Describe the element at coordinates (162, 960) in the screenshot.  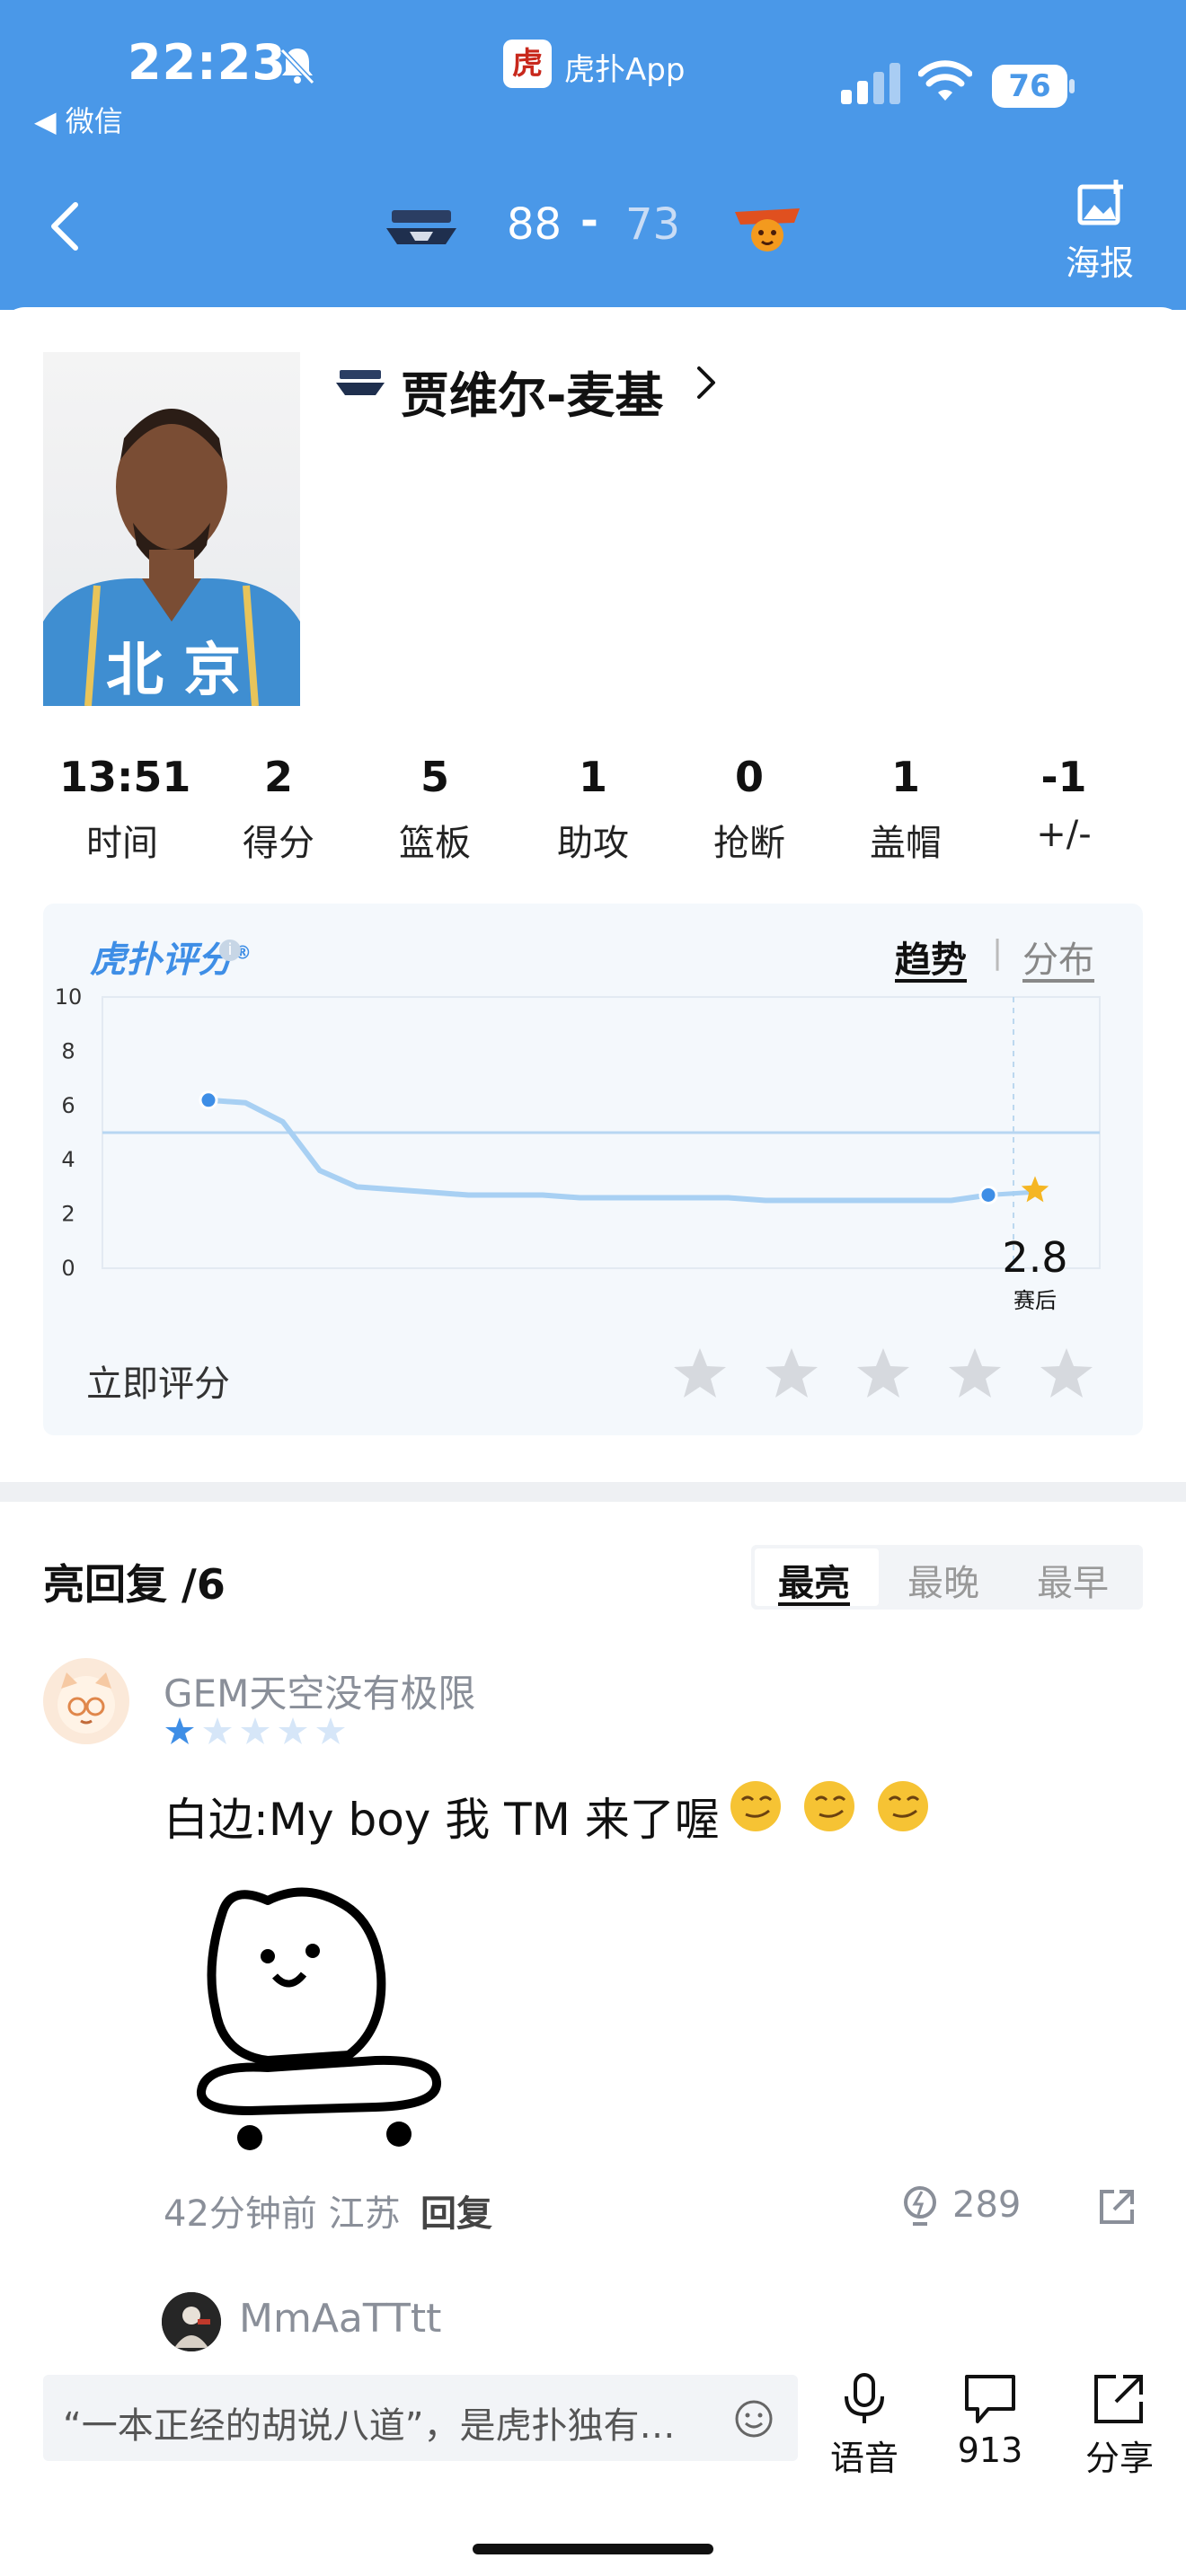
I see `rating-logo-text: 虎扑评分` at that location.